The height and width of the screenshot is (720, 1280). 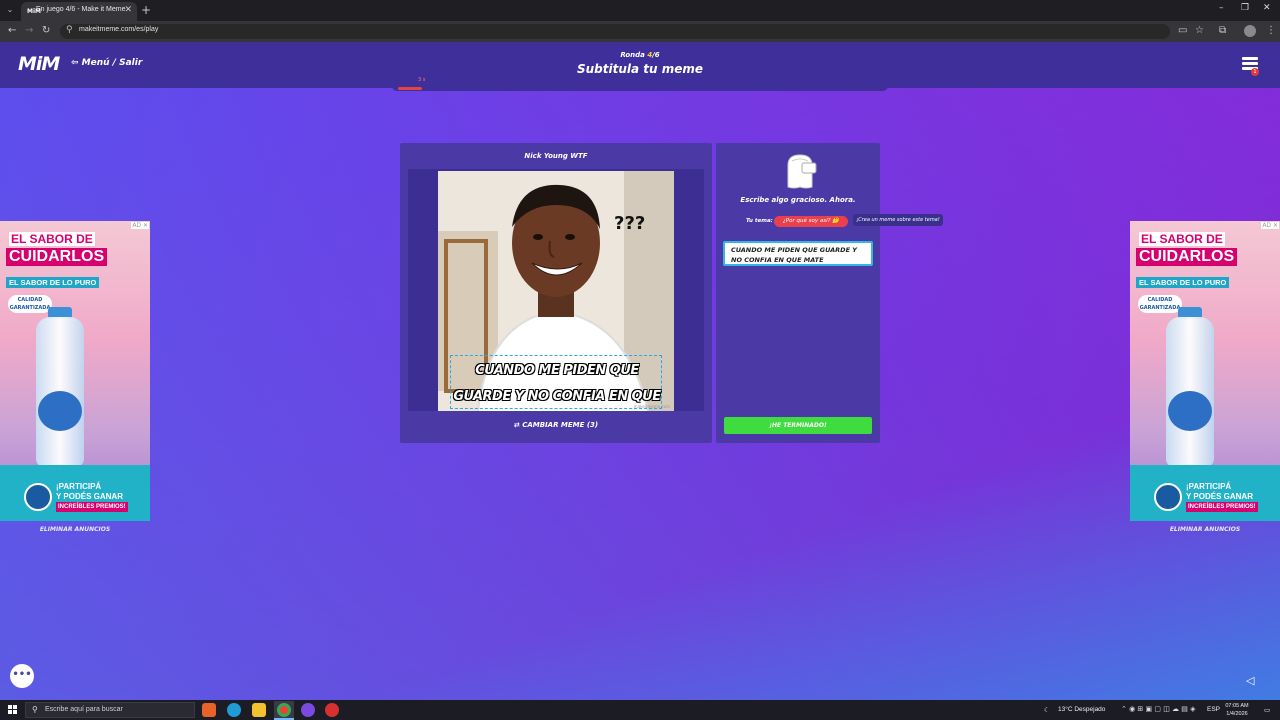 I want to click on topic-pill: ¿Por qué soy así? 🤔, so click(x=811, y=221).